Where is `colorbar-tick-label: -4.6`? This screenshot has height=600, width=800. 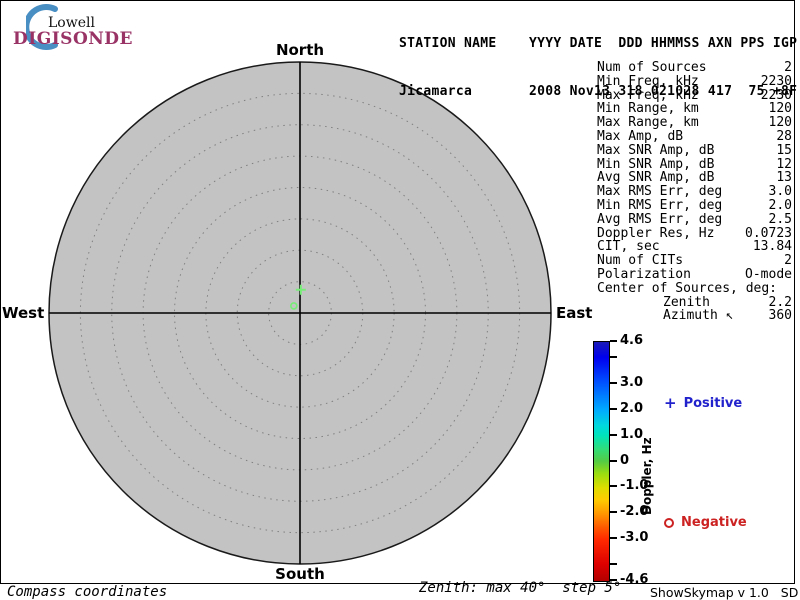 colorbar-tick-label: -4.6 is located at coordinates (634, 579).